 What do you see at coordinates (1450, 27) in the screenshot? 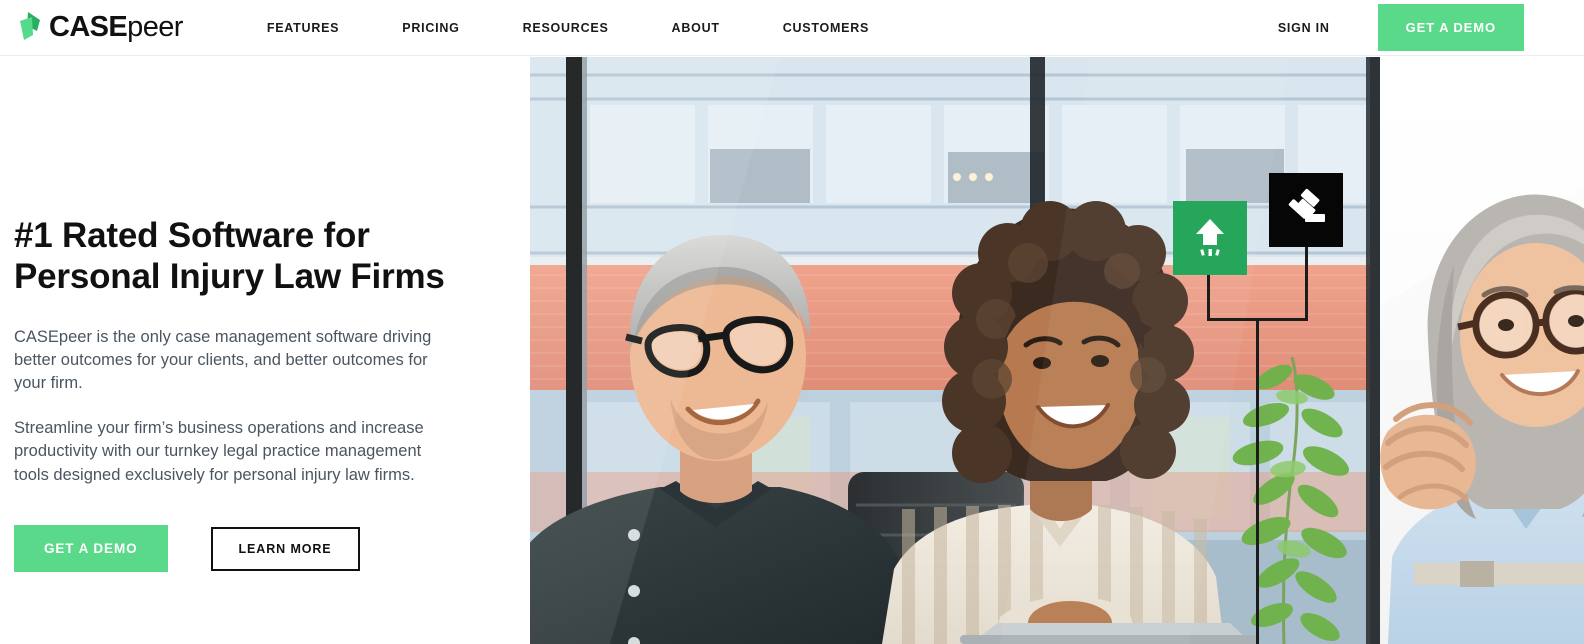
I see `header-get-a-demo-button: GET A DEMO` at bounding box center [1450, 27].